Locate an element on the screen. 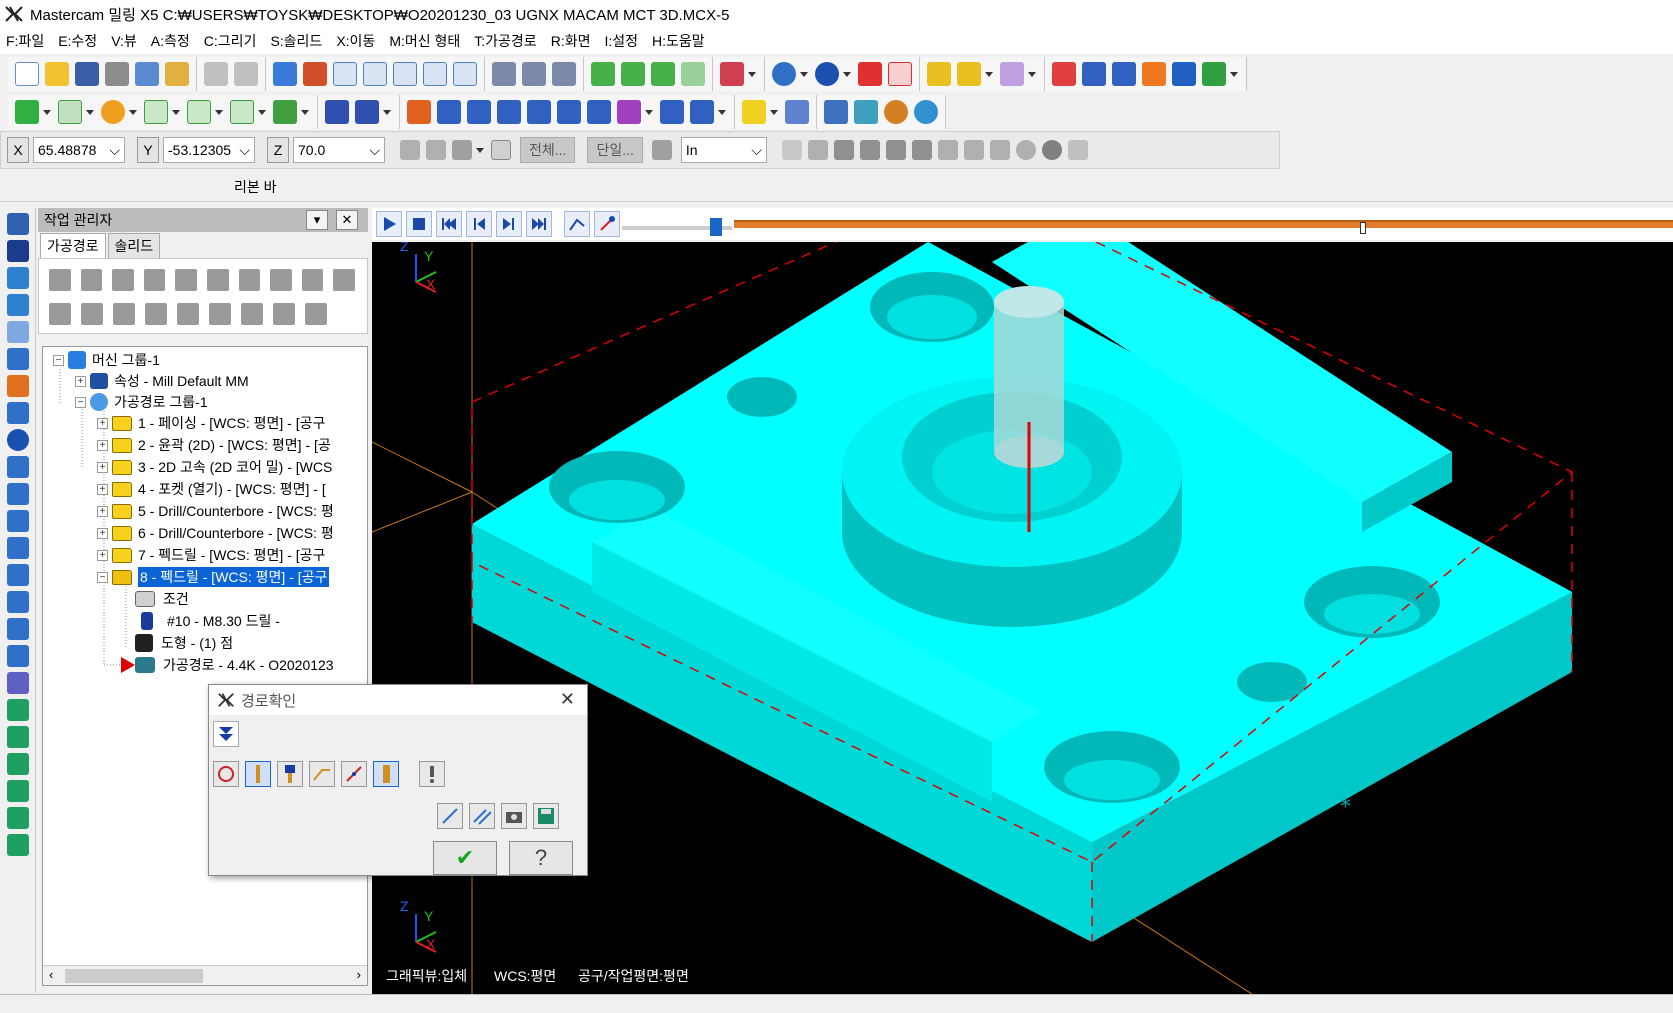 Image resolution: width=1673 pixels, height=1013 pixels. sphere-select-icon is located at coordinates (1051, 150).